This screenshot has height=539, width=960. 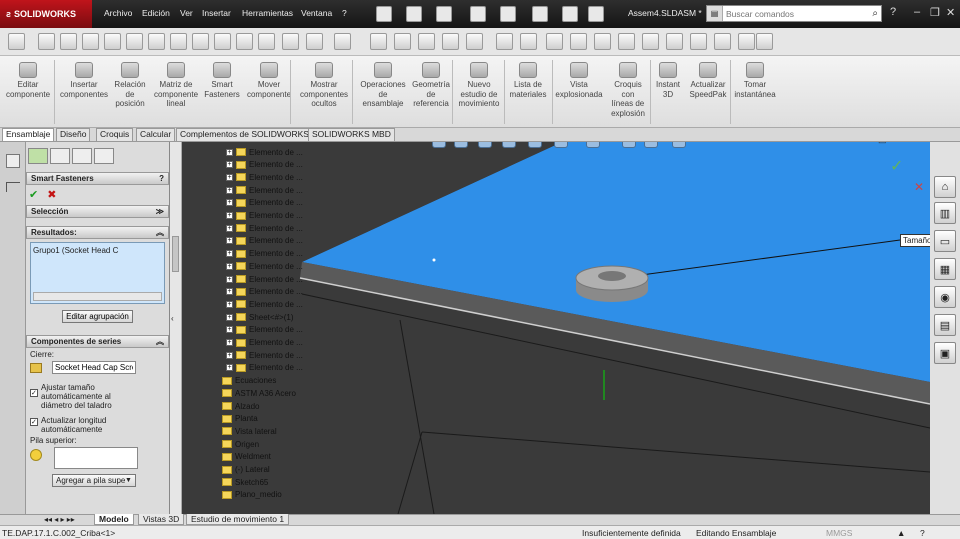 What do you see at coordinates (316, 13) in the screenshot?
I see `menu-ventana: Ventana` at bounding box center [316, 13].